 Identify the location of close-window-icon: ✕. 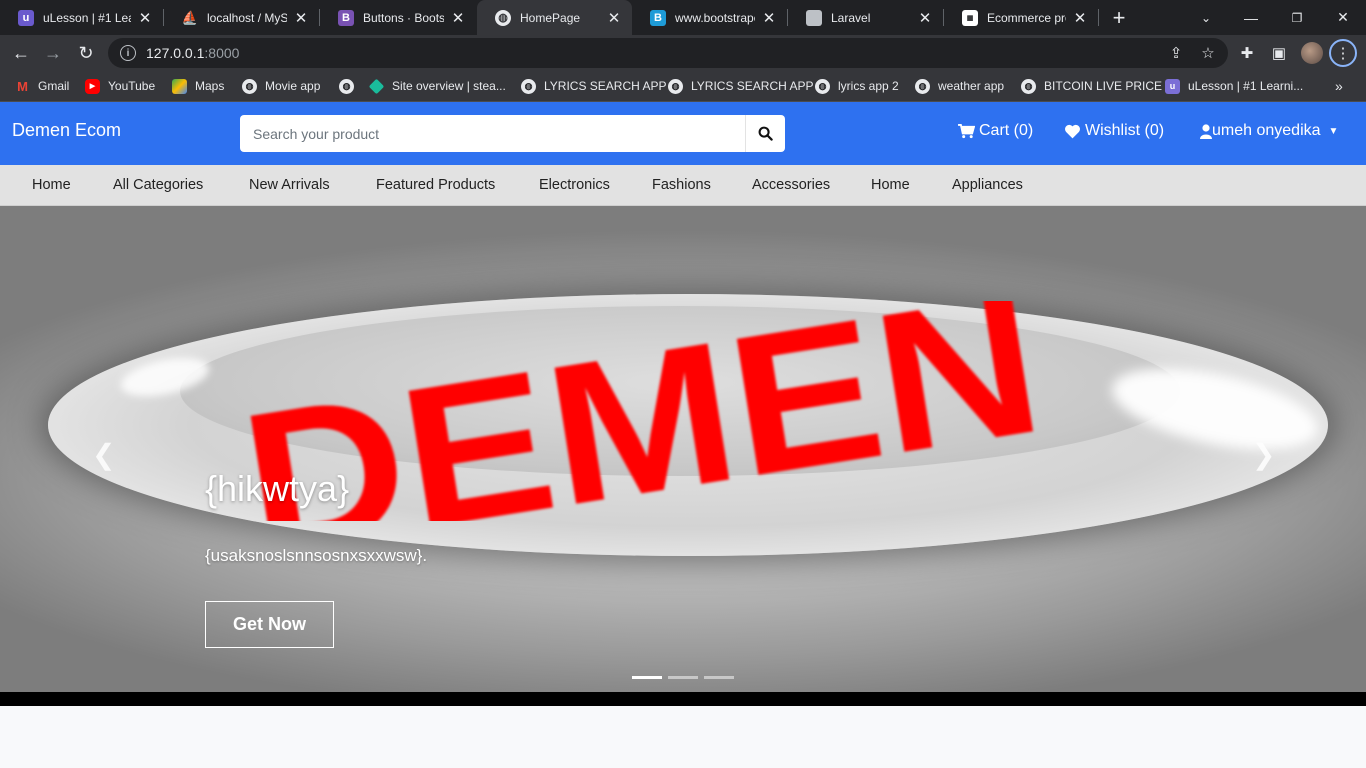
(1343, 17).